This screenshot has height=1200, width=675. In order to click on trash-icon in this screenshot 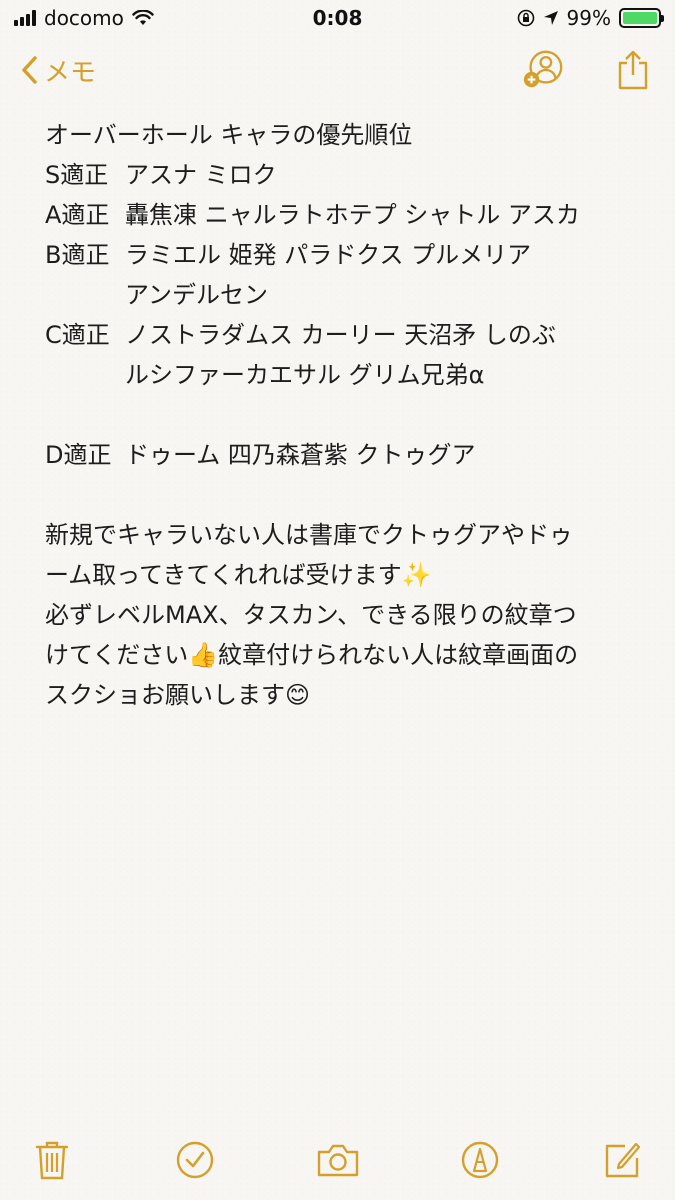, I will do `click(52, 1160)`.